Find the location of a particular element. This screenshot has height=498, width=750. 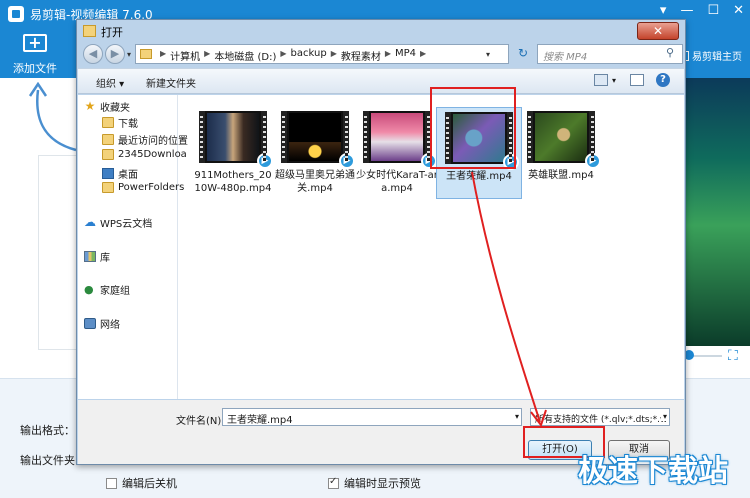

recent-places-icon is located at coordinates (108, 139).